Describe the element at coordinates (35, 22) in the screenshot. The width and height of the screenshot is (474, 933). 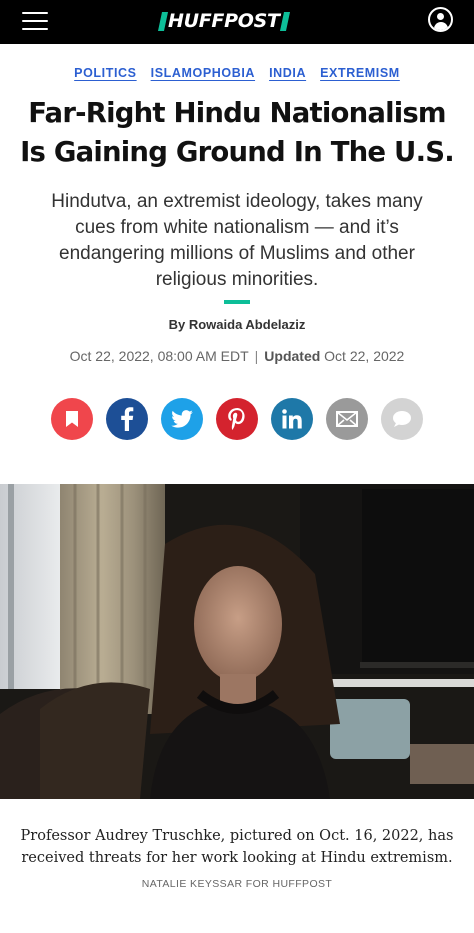
I see `hamburger-menu-icon` at that location.